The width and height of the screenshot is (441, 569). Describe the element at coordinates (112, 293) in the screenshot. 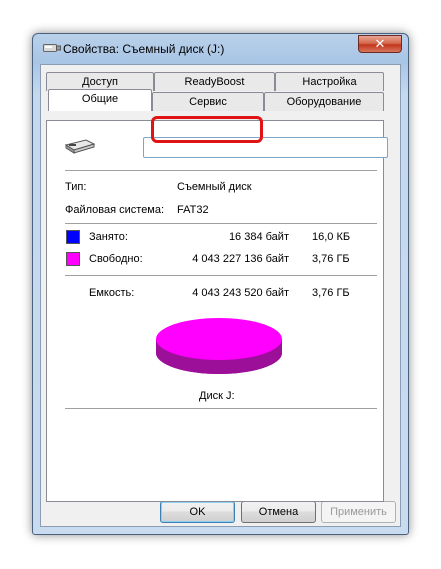

I see `capacity-label: Емкость:` at that location.